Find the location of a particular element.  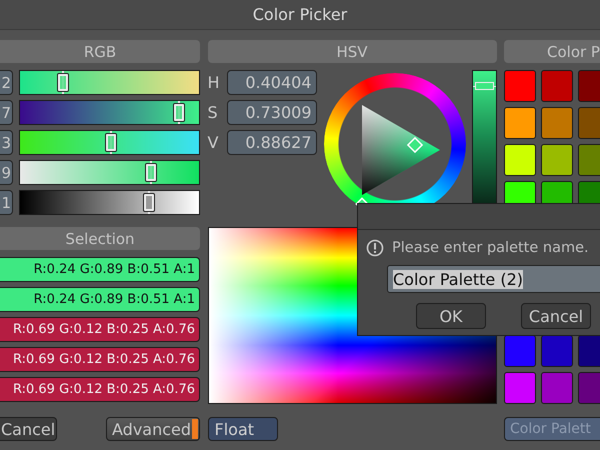

hsv-header: HSV is located at coordinates (352, 51).